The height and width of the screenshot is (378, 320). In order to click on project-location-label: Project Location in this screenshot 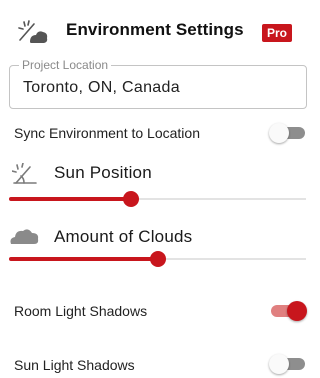, I will do `click(65, 65)`.